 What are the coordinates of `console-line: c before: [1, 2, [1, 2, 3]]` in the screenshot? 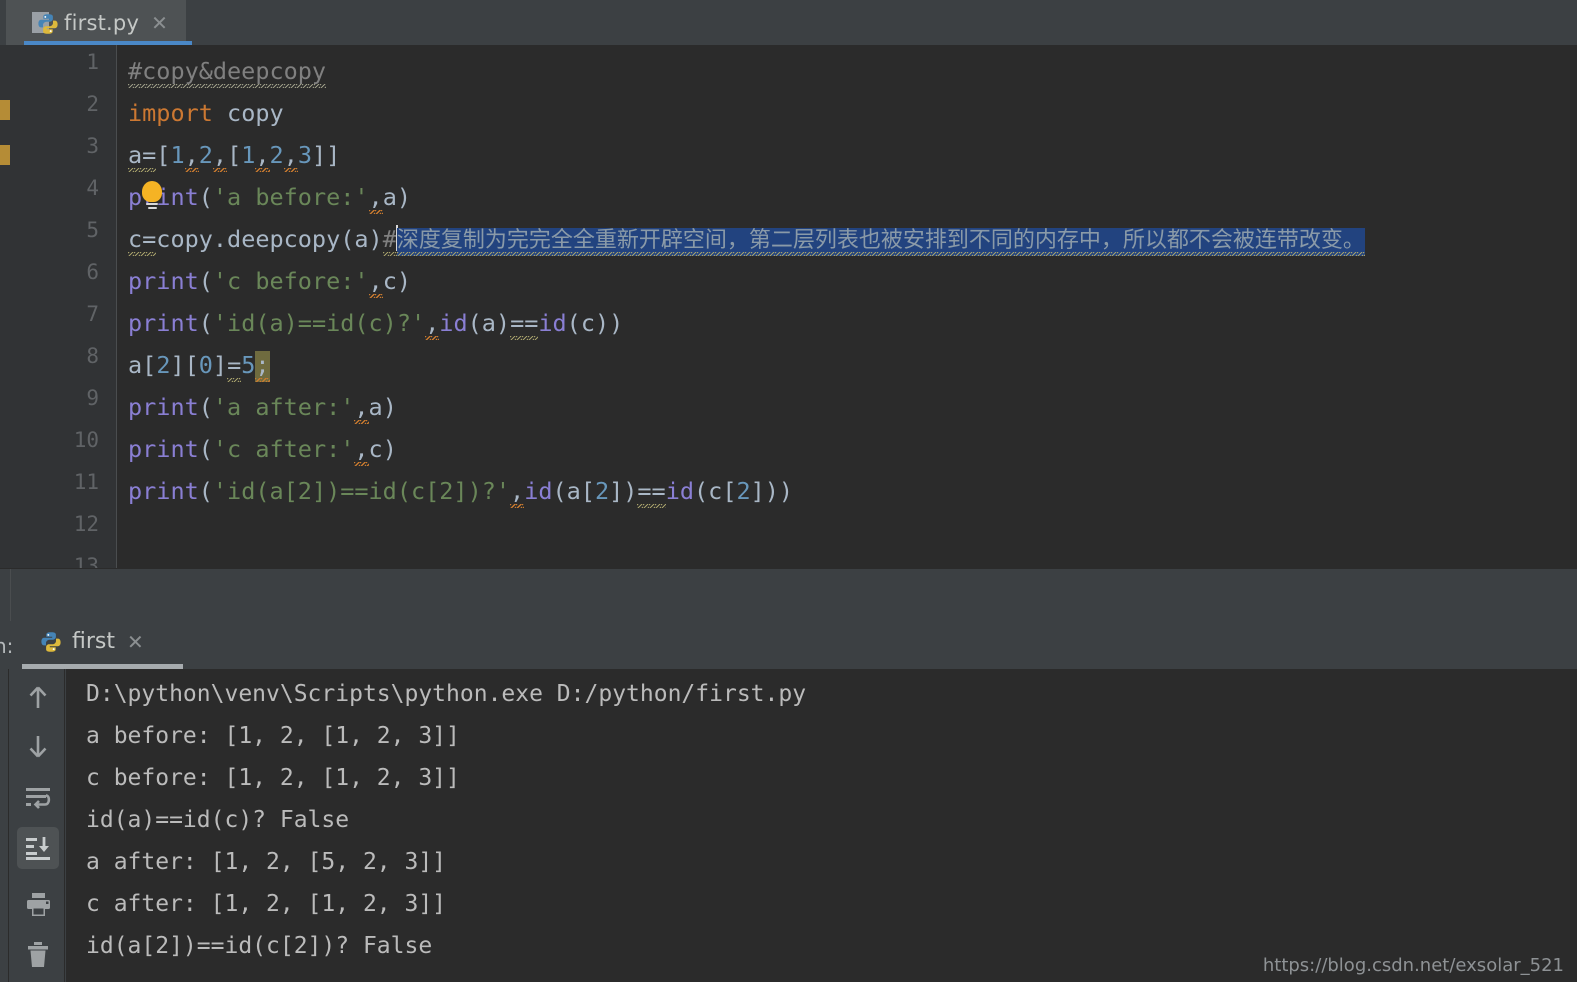 It's located at (273, 778).